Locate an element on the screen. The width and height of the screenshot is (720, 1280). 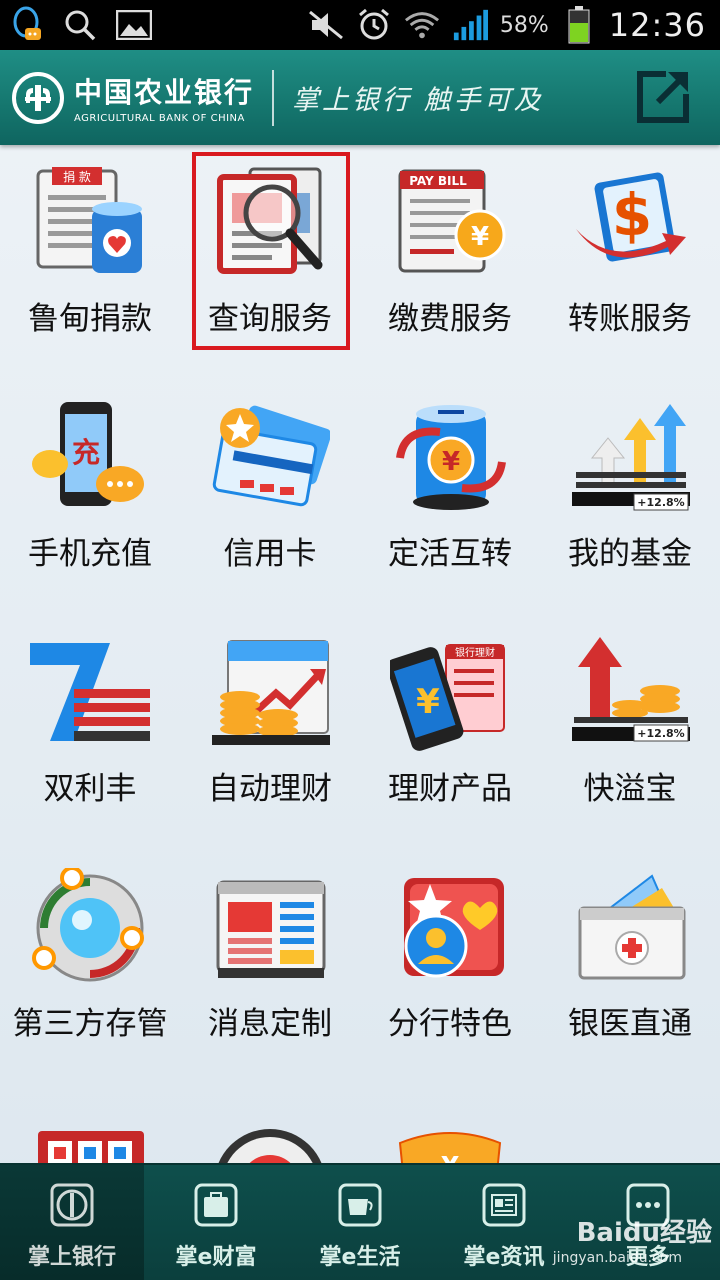
tile-label: 信用卡 is located at coordinates (270, 554).